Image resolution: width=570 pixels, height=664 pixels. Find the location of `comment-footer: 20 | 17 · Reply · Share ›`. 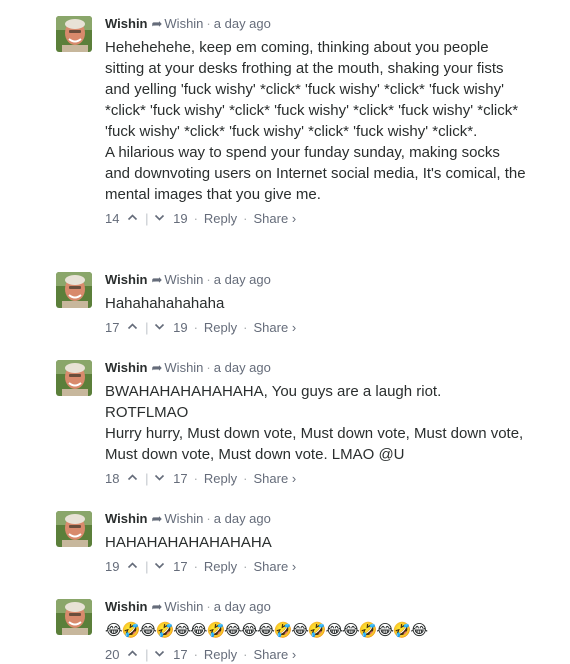

comment-footer: 20 | 17 · Reply · Share › is located at coordinates (315, 654).